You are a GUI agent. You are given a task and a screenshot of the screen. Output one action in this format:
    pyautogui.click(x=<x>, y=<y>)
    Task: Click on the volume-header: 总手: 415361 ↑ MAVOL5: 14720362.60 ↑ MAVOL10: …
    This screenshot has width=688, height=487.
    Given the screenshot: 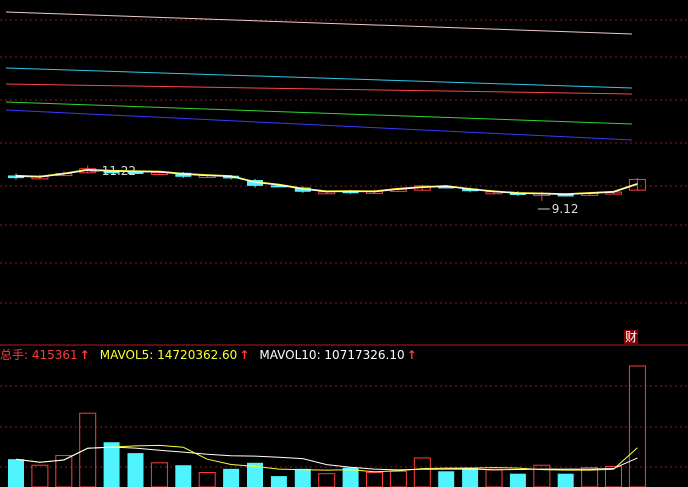 What is the action you would take?
    pyautogui.click(x=213, y=355)
    